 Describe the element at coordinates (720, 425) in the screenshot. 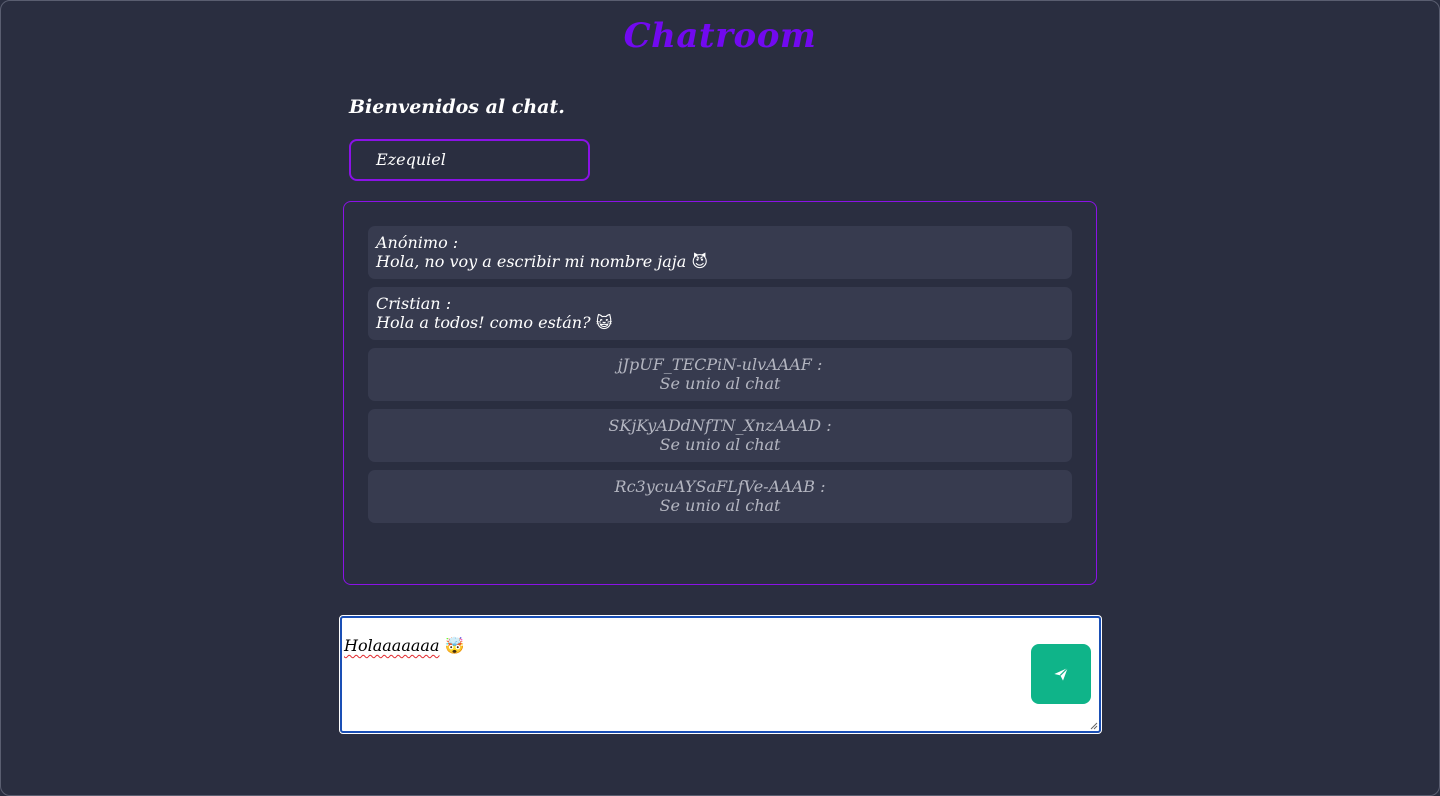

I see `join-author: SKjKyADdNfTN_XnzAAAD :` at that location.